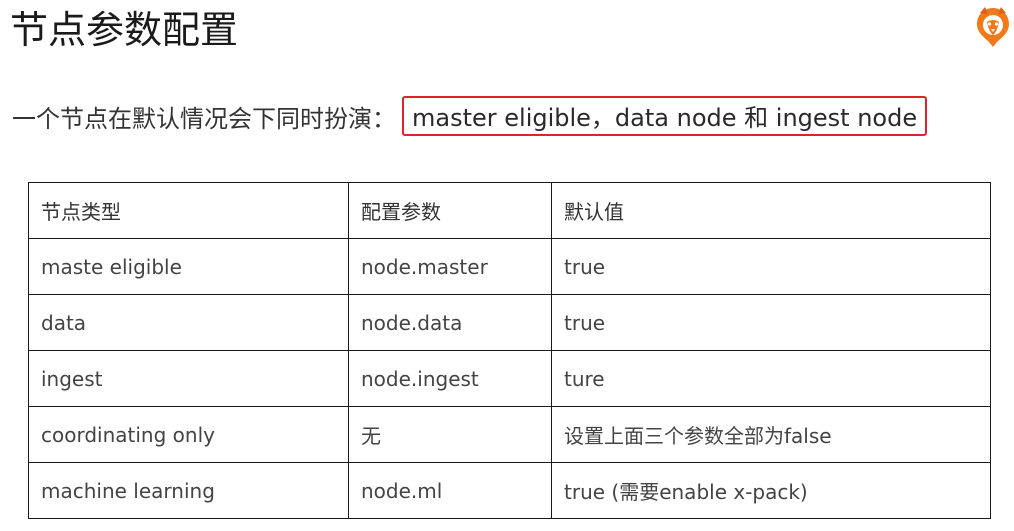  What do you see at coordinates (993, 27) in the screenshot?
I see `tiger-logo-icon` at bounding box center [993, 27].